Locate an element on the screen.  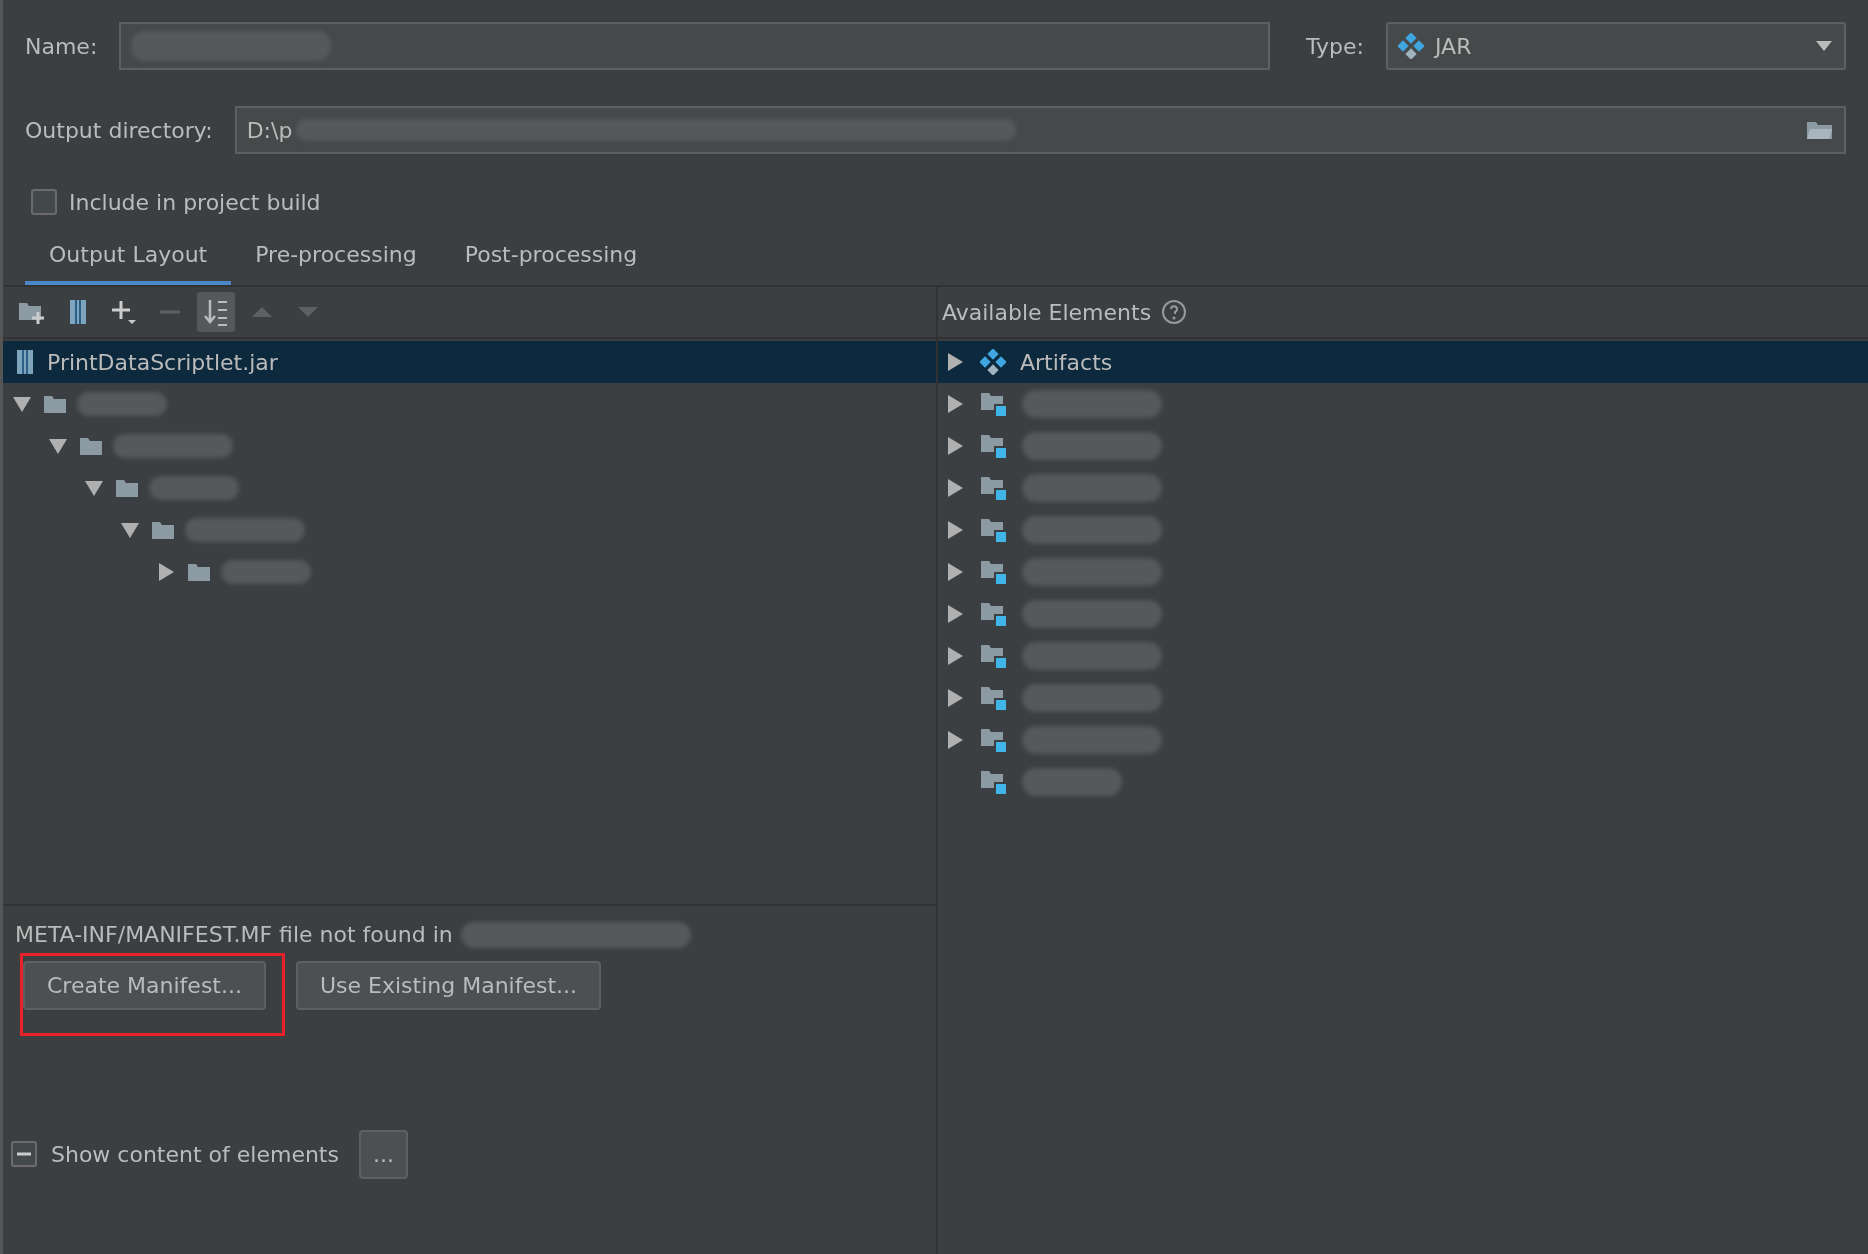
tab: Pre-processing is located at coordinates (336, 257).